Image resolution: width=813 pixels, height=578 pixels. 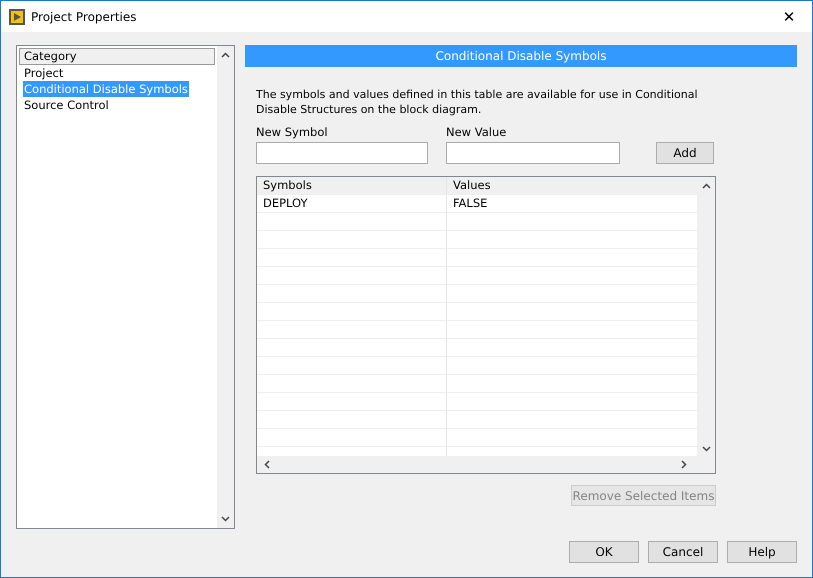 I want to click on category-item: Source Control, so click(x=117, y=105).